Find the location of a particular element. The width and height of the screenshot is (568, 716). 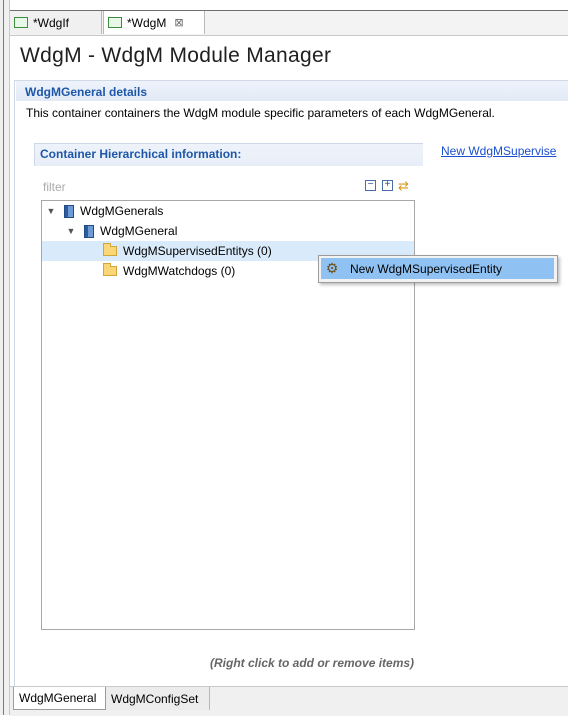

tab-label: *WdgM is located at coordinates (147, 22).